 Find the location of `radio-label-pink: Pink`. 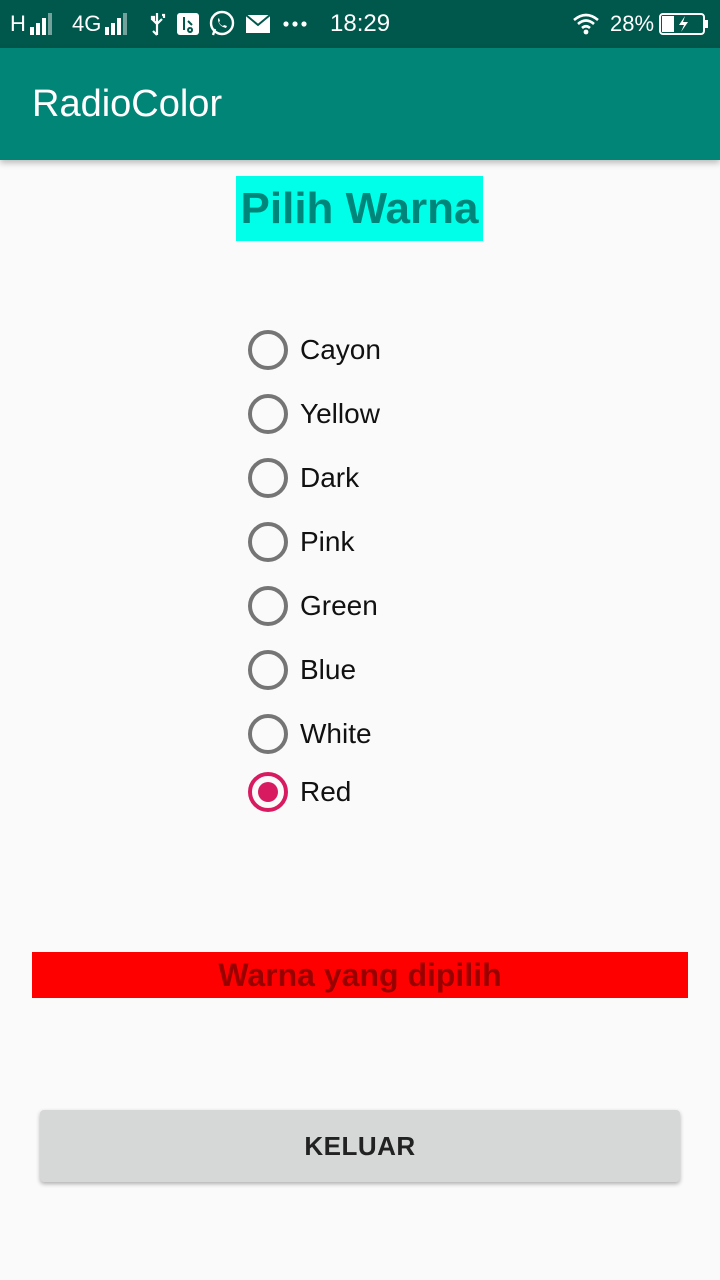

radio-label-pink: Pink is located at coordinates (327, 541).